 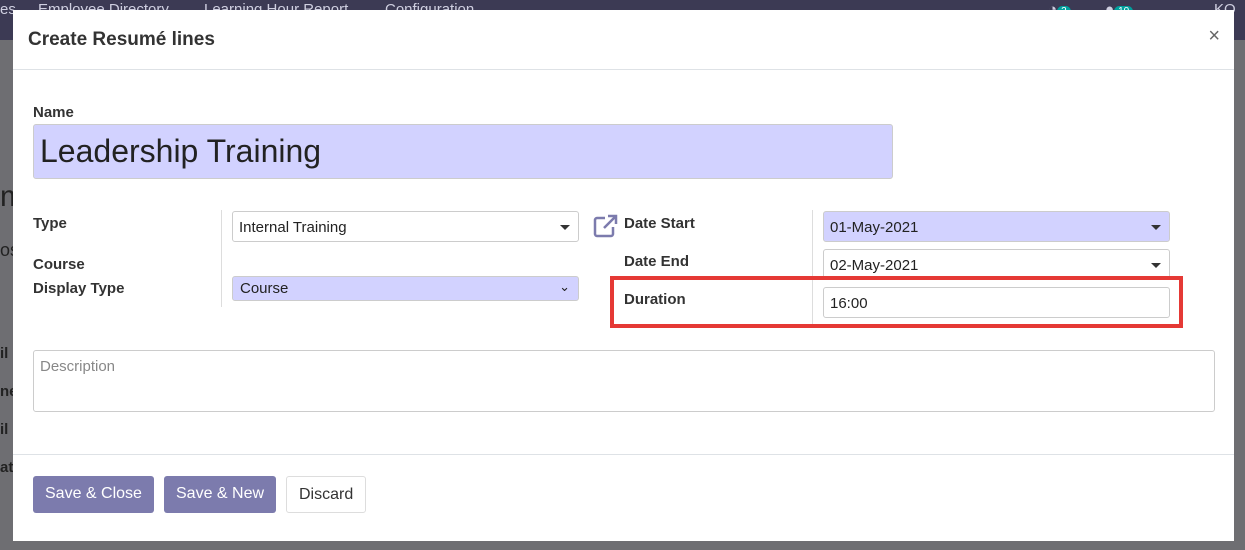 I want to click on description-textarea: Description, so click(x=624, y=381).